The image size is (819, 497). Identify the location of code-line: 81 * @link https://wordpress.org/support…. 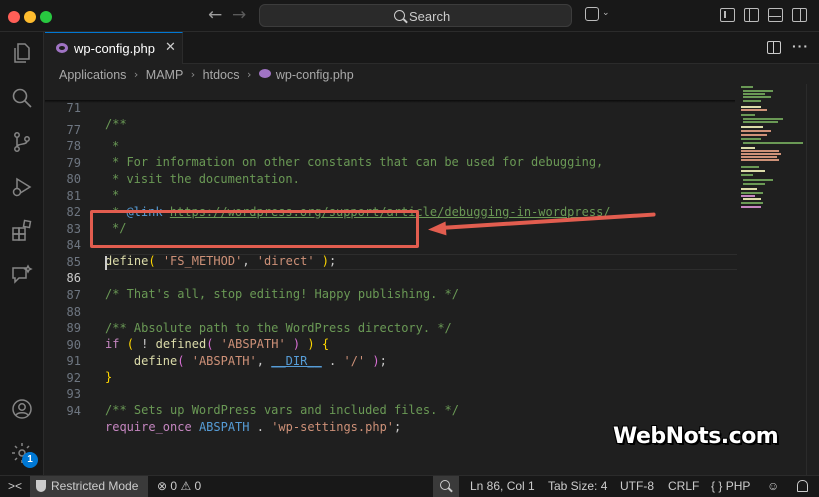
(390, 195).